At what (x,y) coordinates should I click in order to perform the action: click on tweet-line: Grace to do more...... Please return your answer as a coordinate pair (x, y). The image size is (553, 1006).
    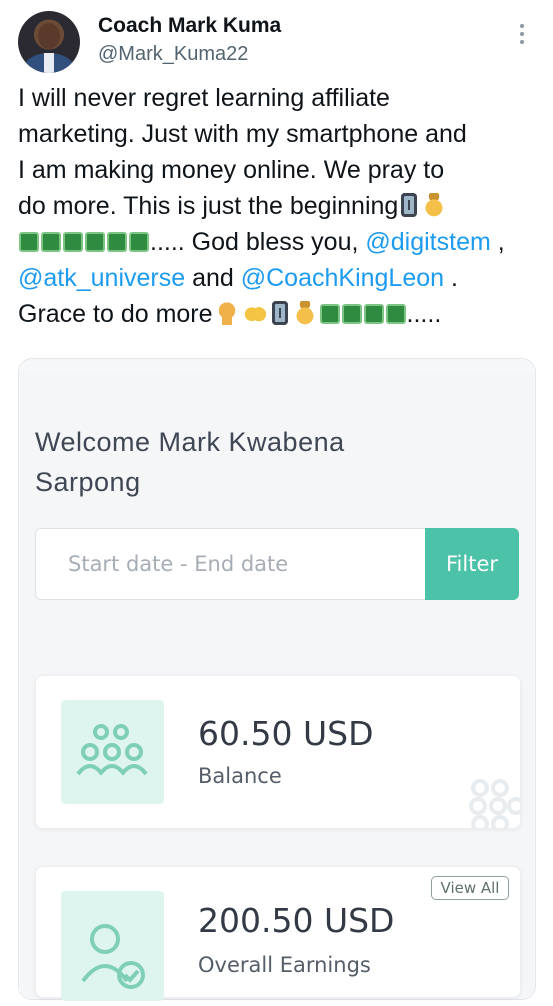
    Looking at the image, I should click on (230, 314).